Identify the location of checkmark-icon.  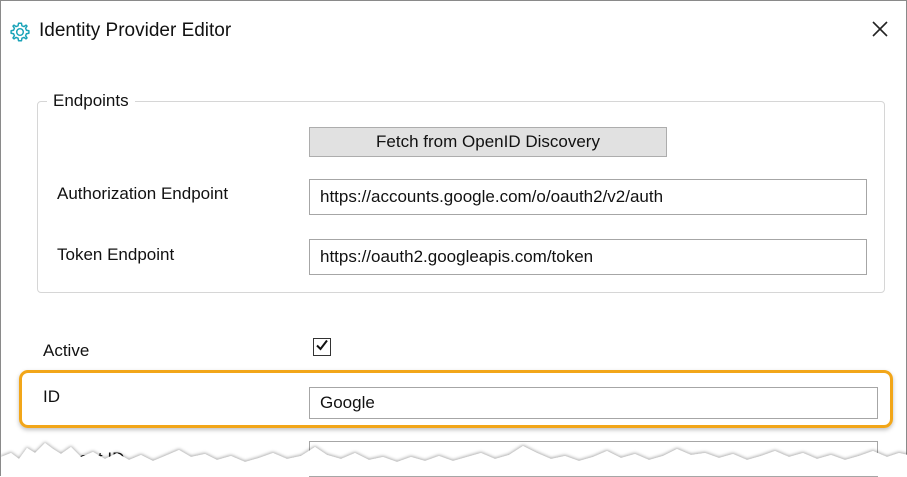
(322, 347).